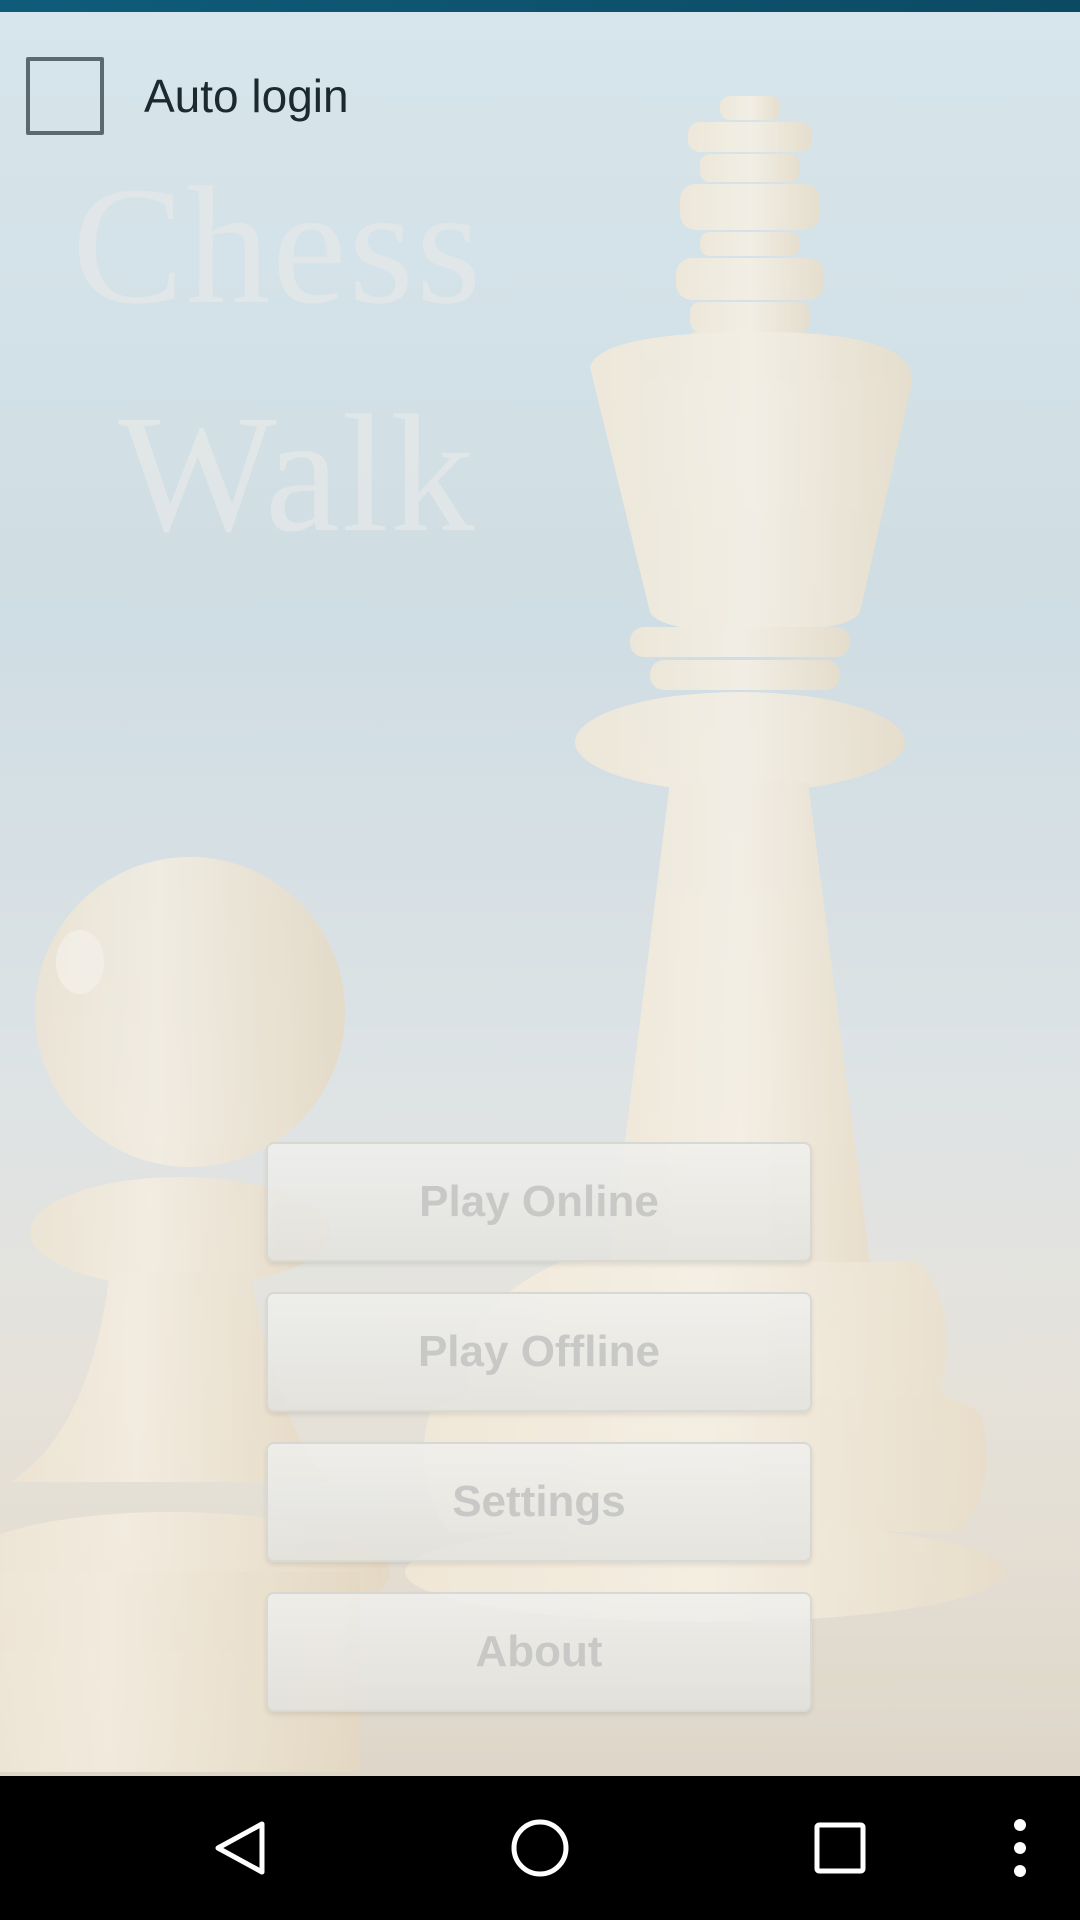  I want to click on home-icon, so click(540, 1848).